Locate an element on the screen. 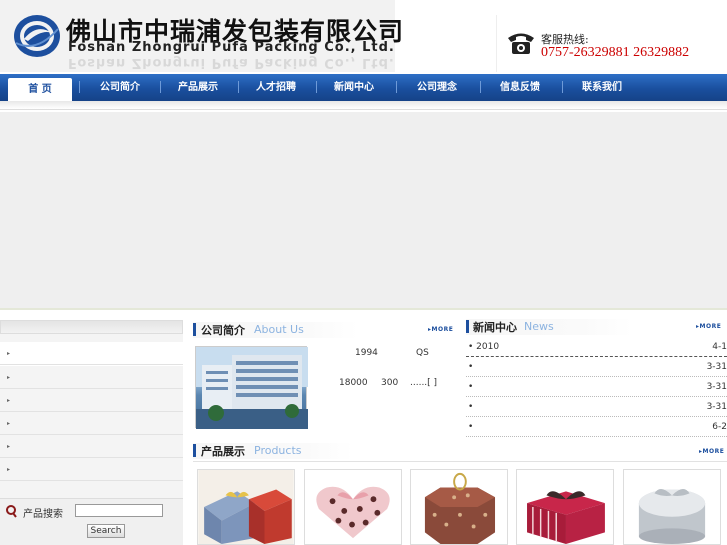 Image resolution: width=727 pixels, height=545 pixels. products-title-en: Products is located at coordinates (278, 450).